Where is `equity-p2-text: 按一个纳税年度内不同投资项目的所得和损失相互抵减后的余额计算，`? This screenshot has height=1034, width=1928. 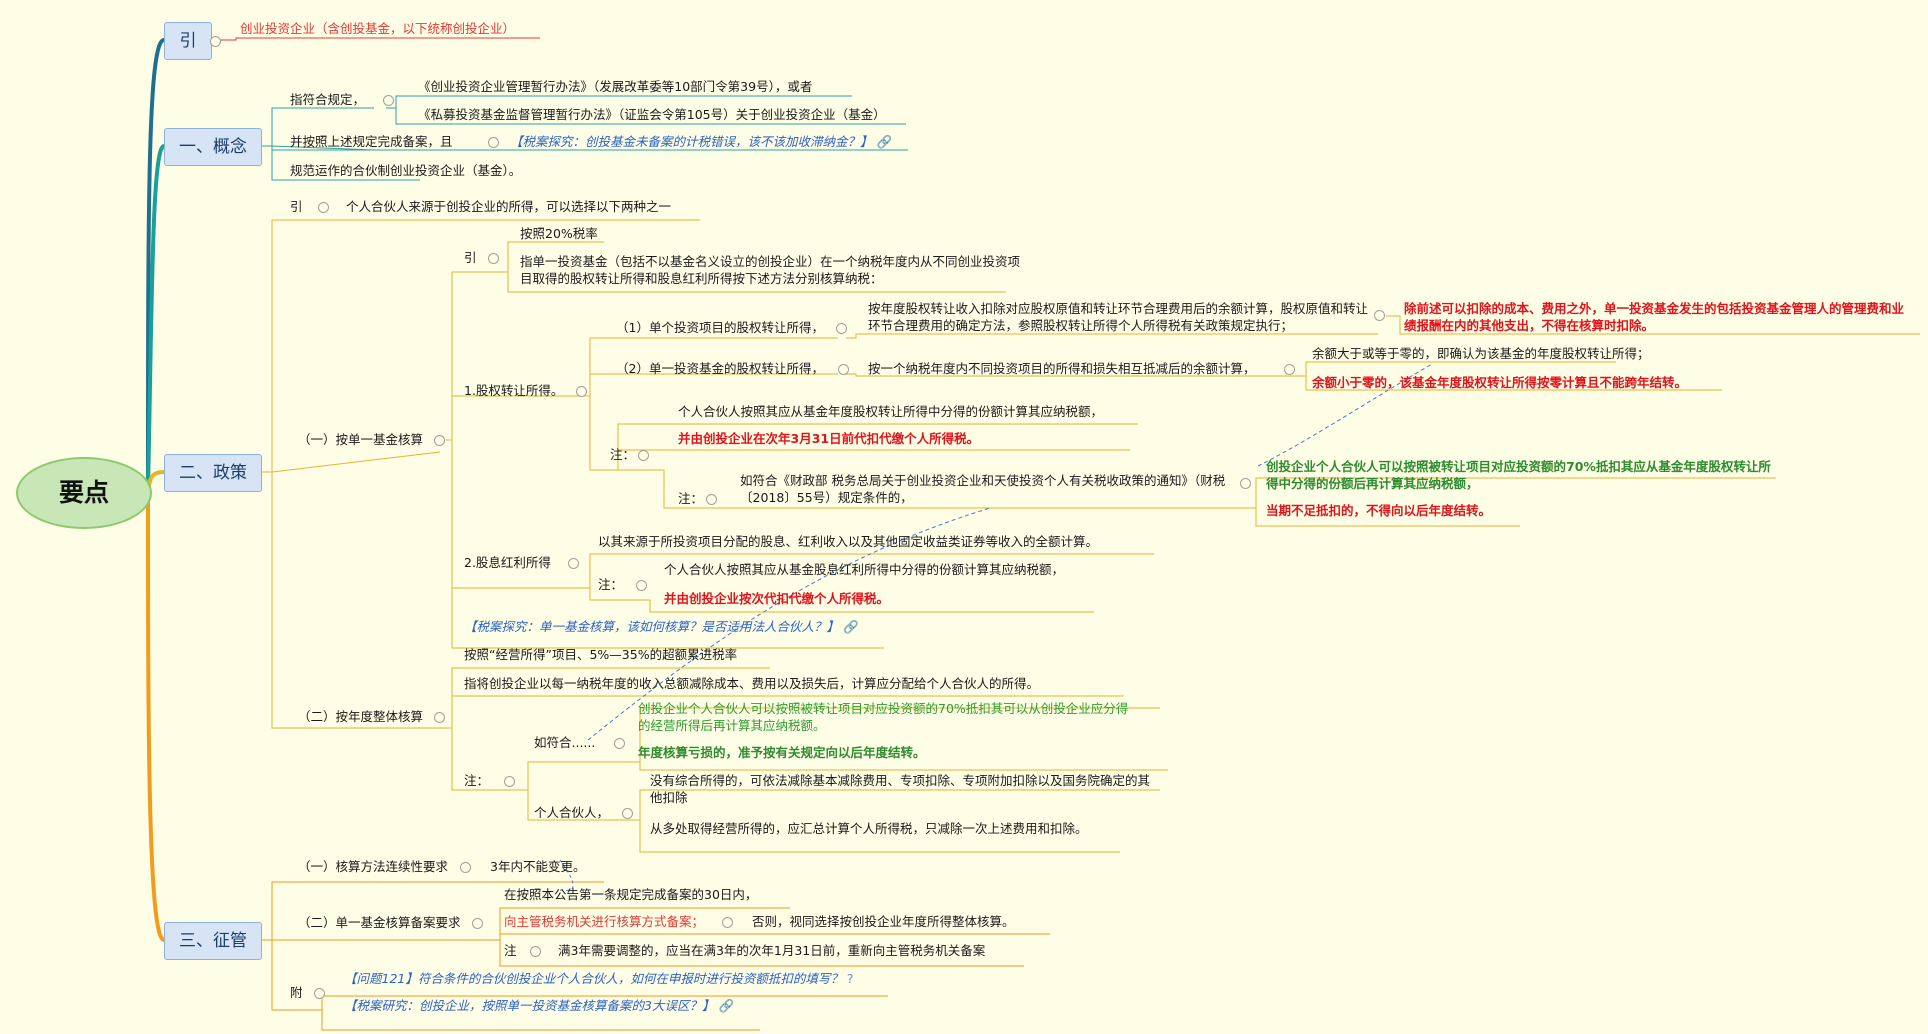
equity-p2-text: 按一个纳税年度内不同投资项目的所得和损失相互抵减后的余额计算， is located at coordinates (1062, 368).